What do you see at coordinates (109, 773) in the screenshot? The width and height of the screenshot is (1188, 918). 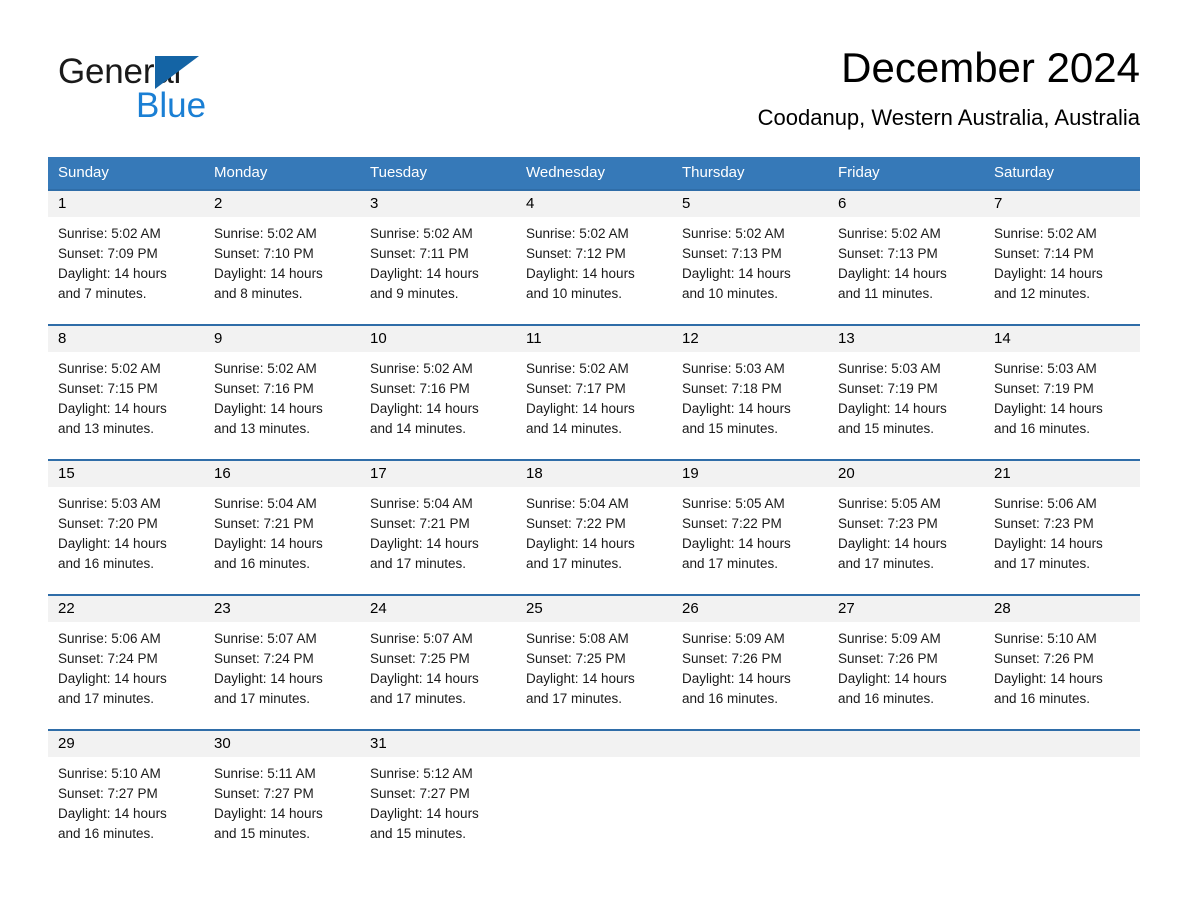 I see `sunrise-text: Sunrise: 5:10 AM` at bounding box center [109, 773].